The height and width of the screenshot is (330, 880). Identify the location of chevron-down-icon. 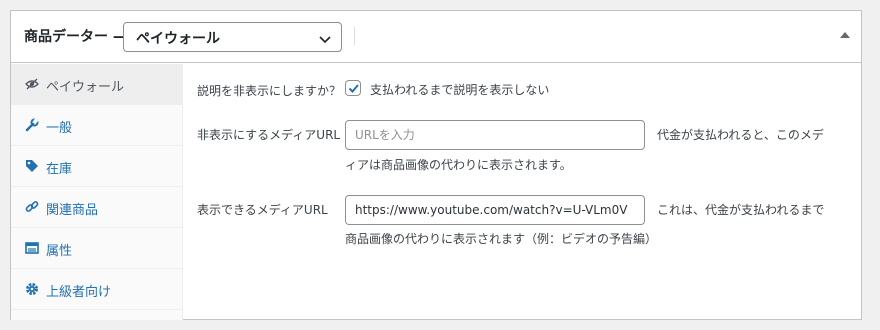
(325, 37).